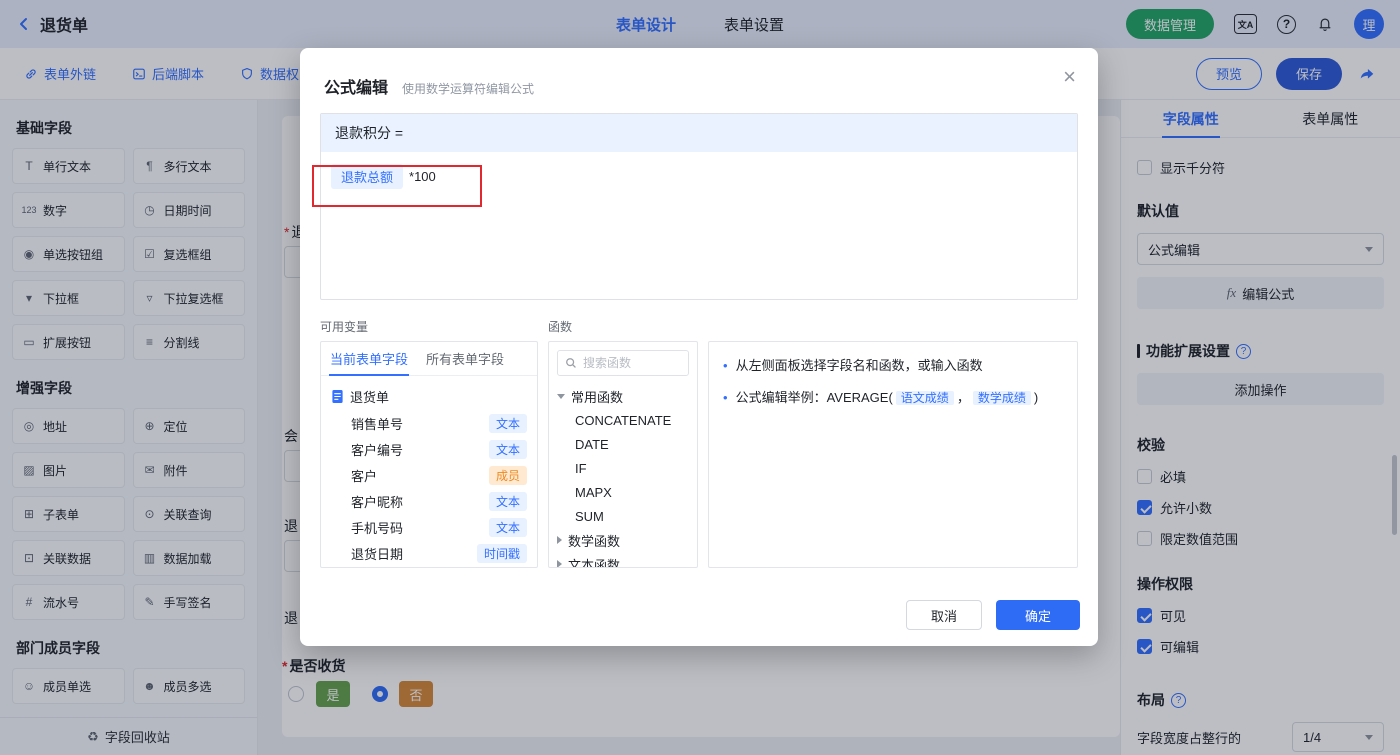  I want to click on function-group-label: 常用函数, so click(597, 397).